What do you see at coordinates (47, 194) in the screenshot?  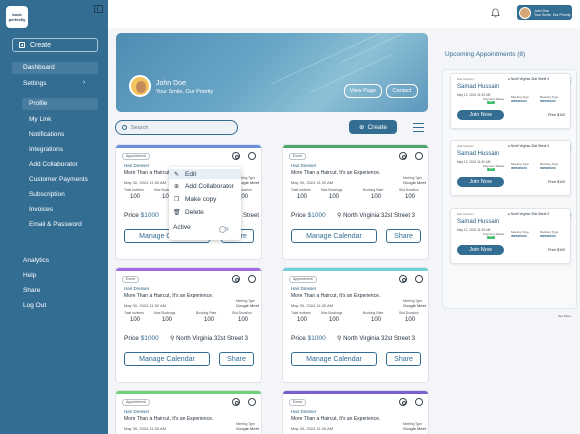 I see `sidebar-item-subscription: Subscription` at bounding box center [47, 194].